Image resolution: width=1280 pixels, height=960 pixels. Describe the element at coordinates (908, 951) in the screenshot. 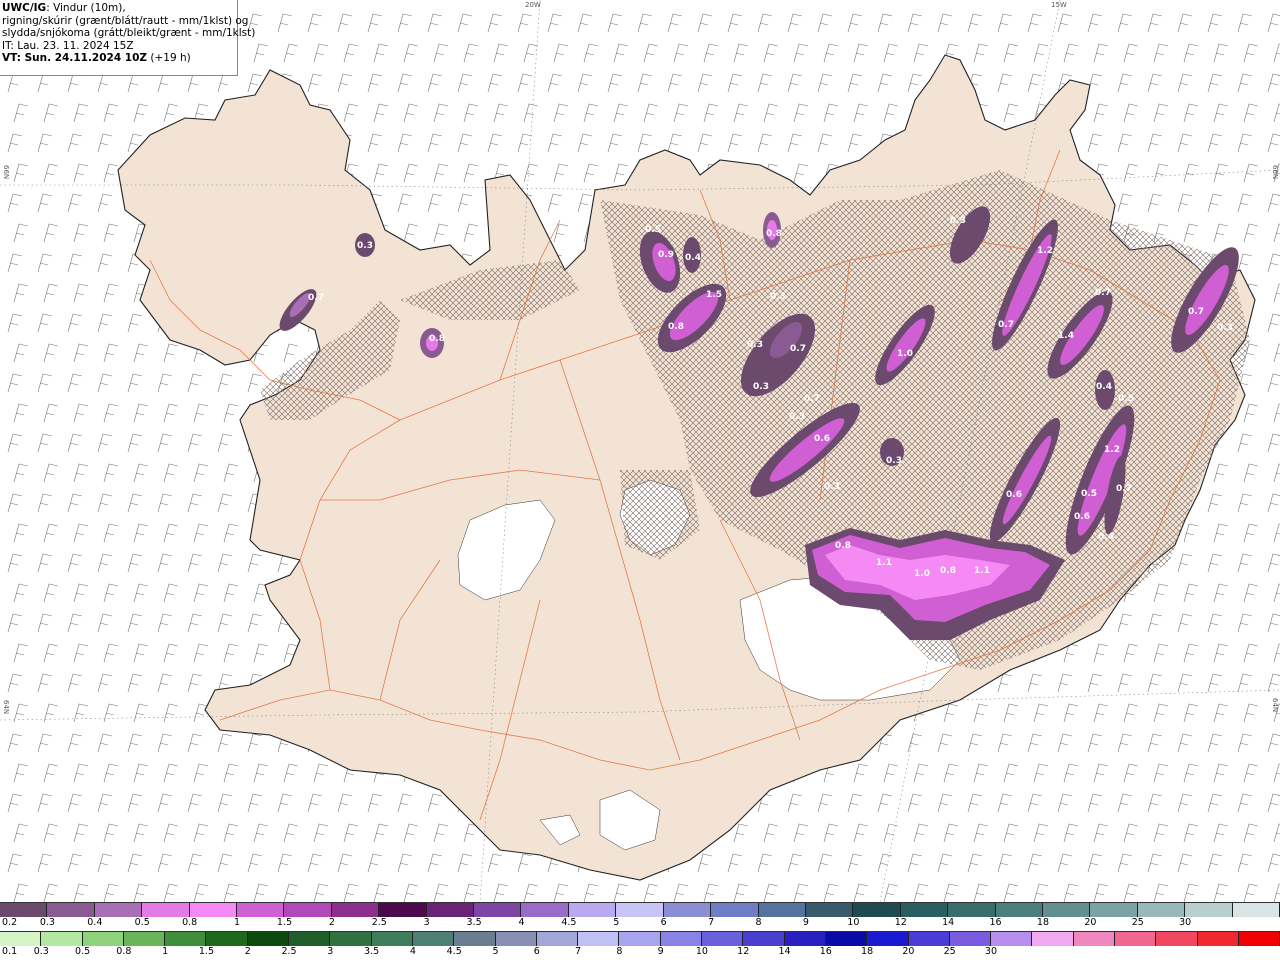

I see `rain-tick: 20` at that location.